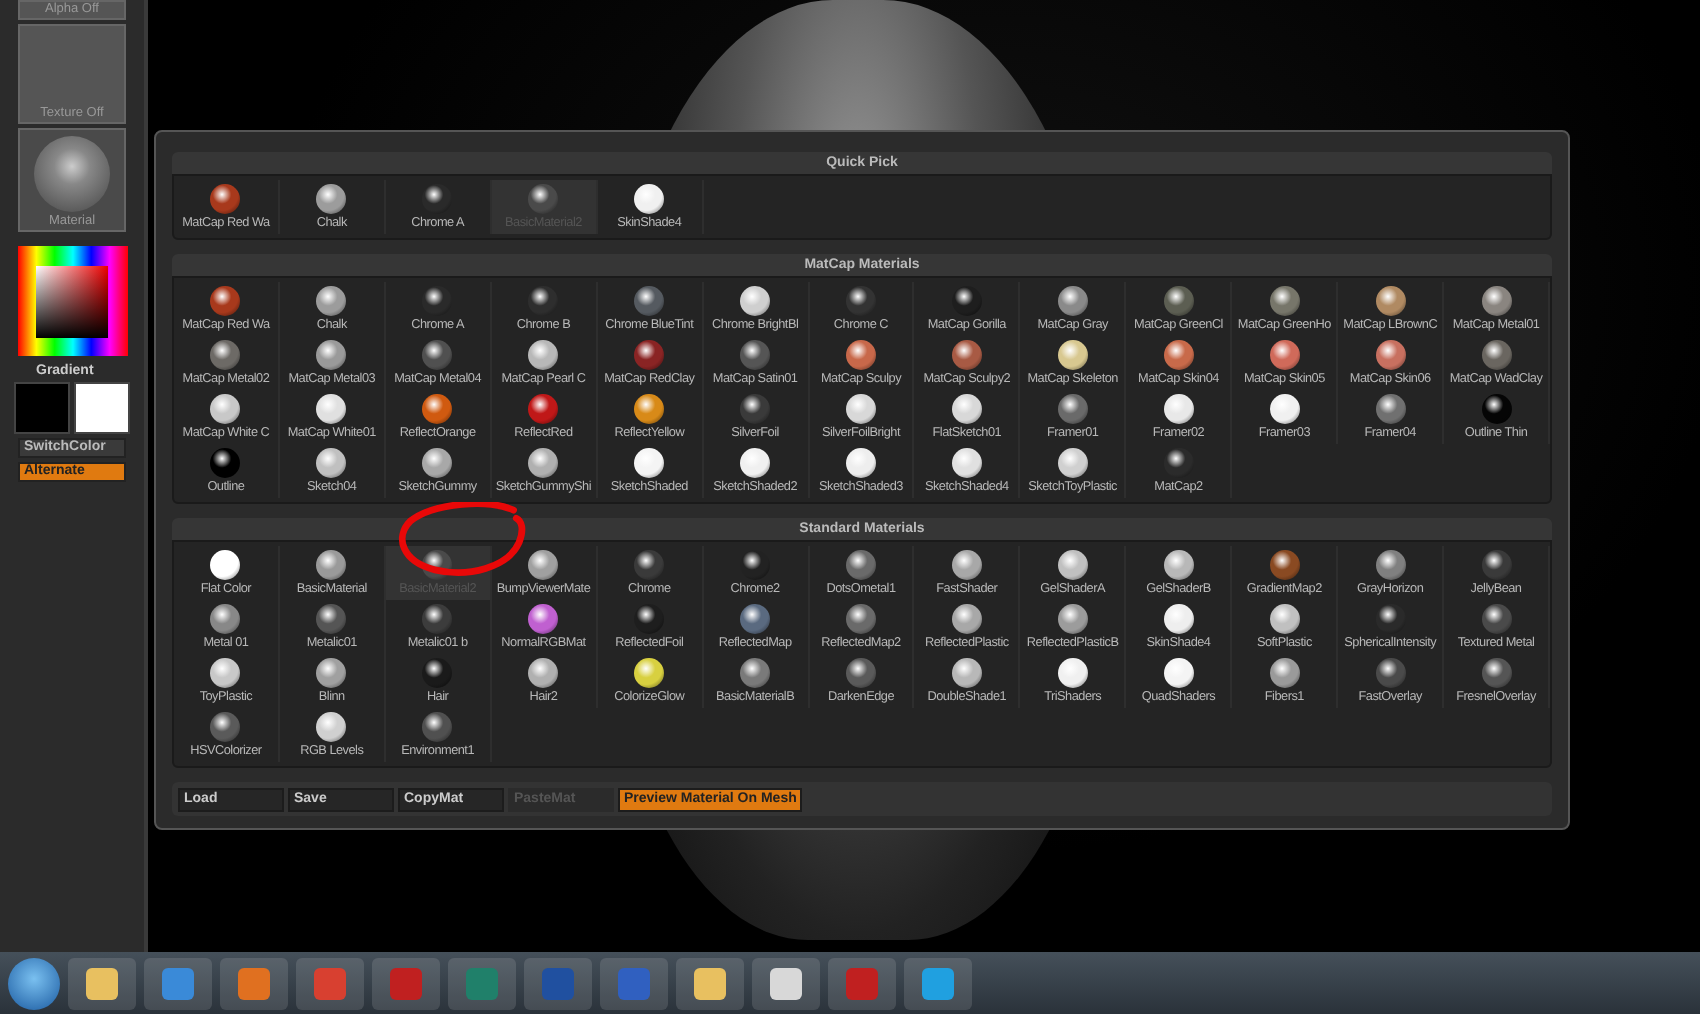 Image resolution: width=1700 pixels, height=1014 pixels. What do you see at coordinates (72, 174) in the screenshot?
I see `sphere-icon` at bounding box center [72, 174].